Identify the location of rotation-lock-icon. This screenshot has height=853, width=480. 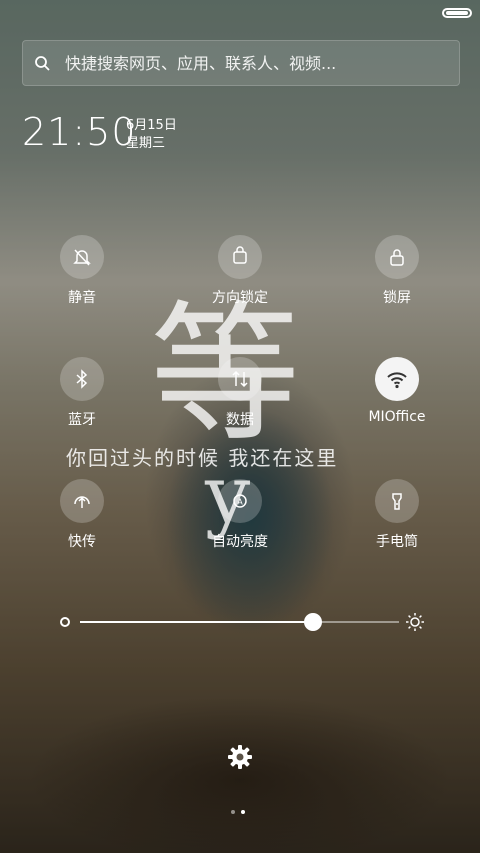
(240, 257).